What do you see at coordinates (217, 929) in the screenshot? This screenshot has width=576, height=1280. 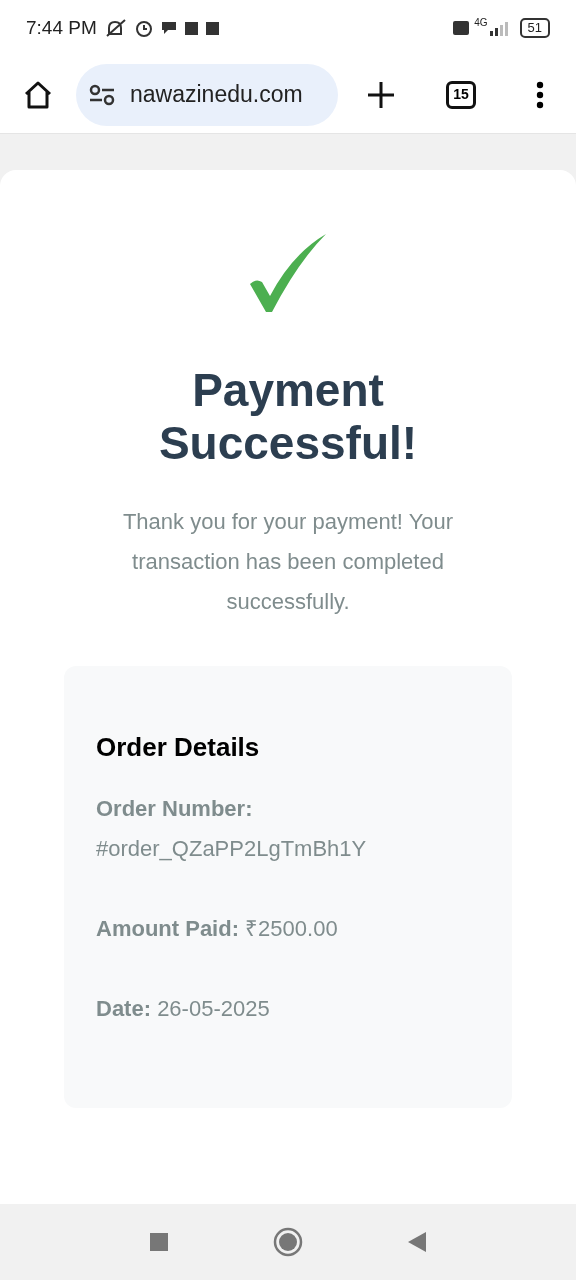 I see `order-detail: Amount Paid: ₹2500.00` at bounding box center [217, 929].